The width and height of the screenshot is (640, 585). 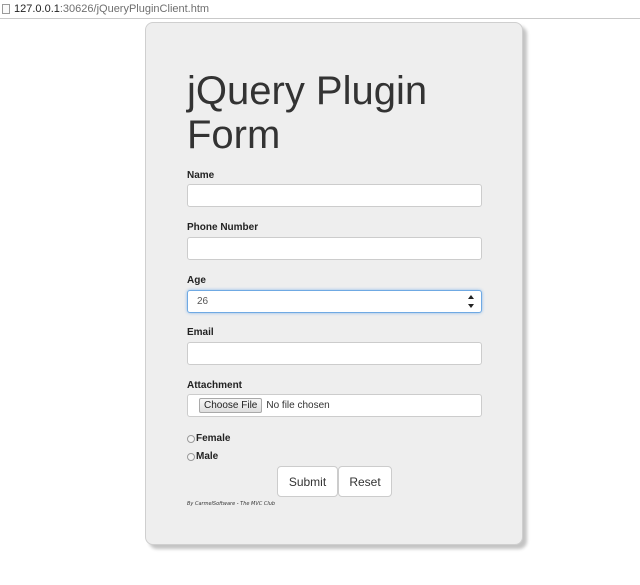 I want to click on email-label: Email, so click(x=200, y=332).